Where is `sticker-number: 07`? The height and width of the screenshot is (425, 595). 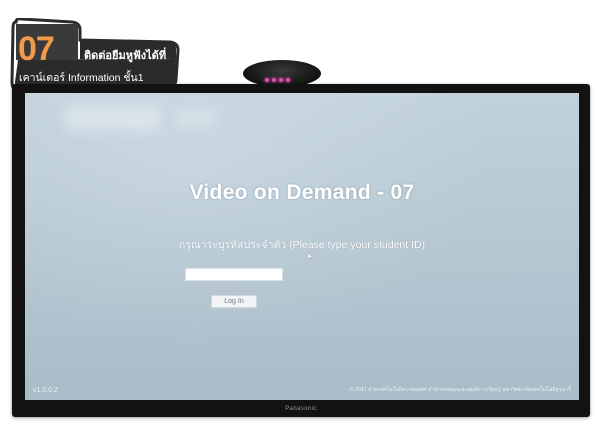 sticker-number: 07 is located at coordinates (36, 49).